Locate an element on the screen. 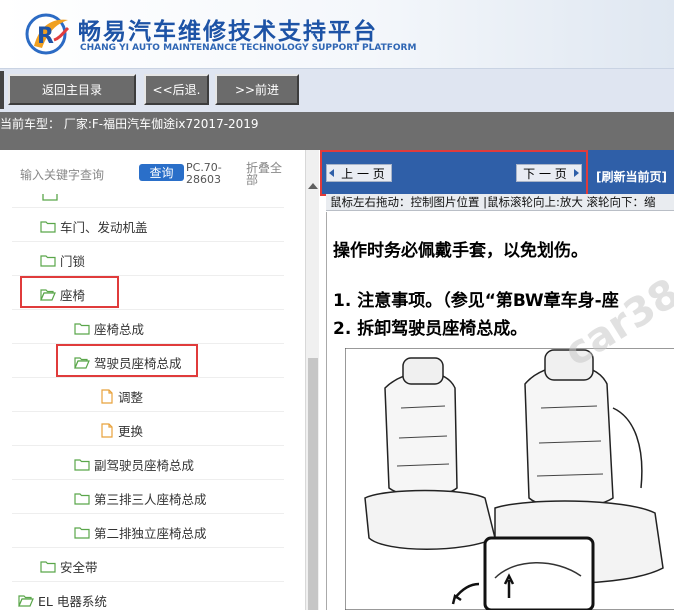 The width and height of the screenshot is (674, 610). tree-item-label: 车门、发动机盖 is located at coordinates (104, 227).